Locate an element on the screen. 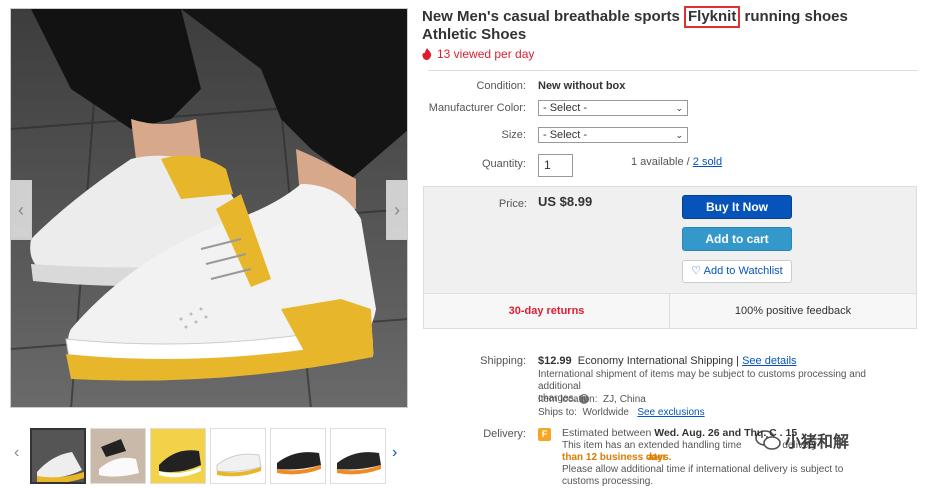  next-image-arrow: › is located at coordinates (397, 210).